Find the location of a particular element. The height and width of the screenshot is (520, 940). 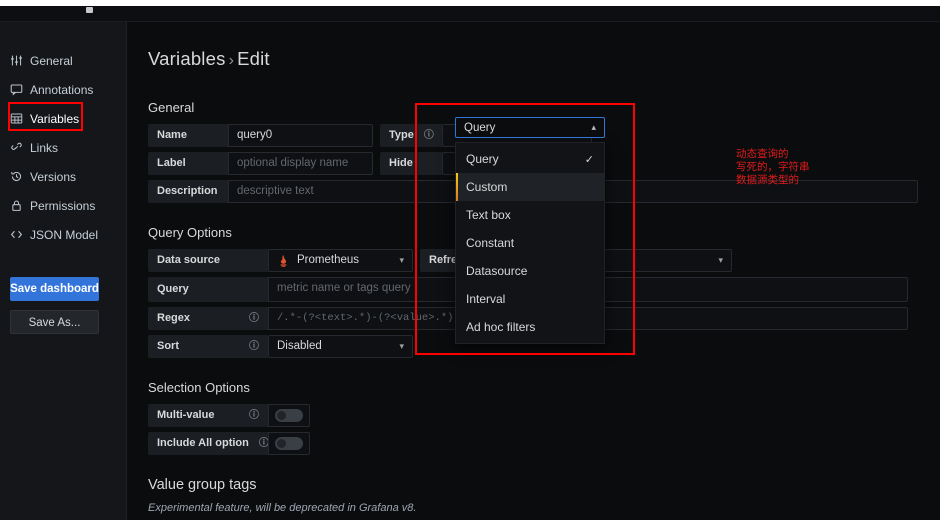

description-label: Description is located at coordinates (188, 191).